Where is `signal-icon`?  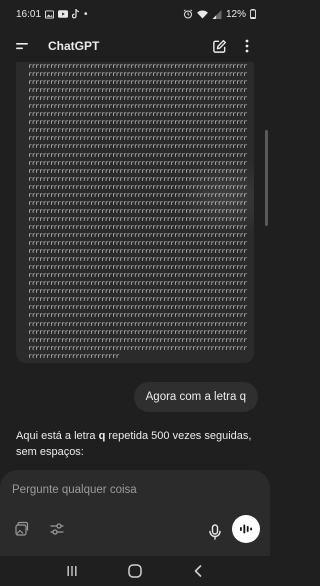 signal-icon is located at coordinates (217, 14).